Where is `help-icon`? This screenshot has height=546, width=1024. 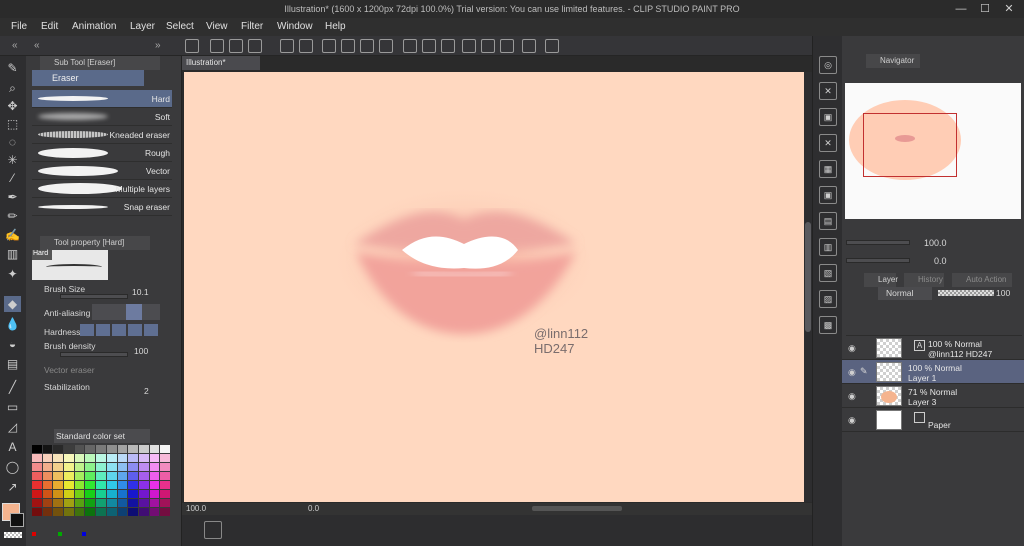 help-icon is located at coordinates (552, 46).